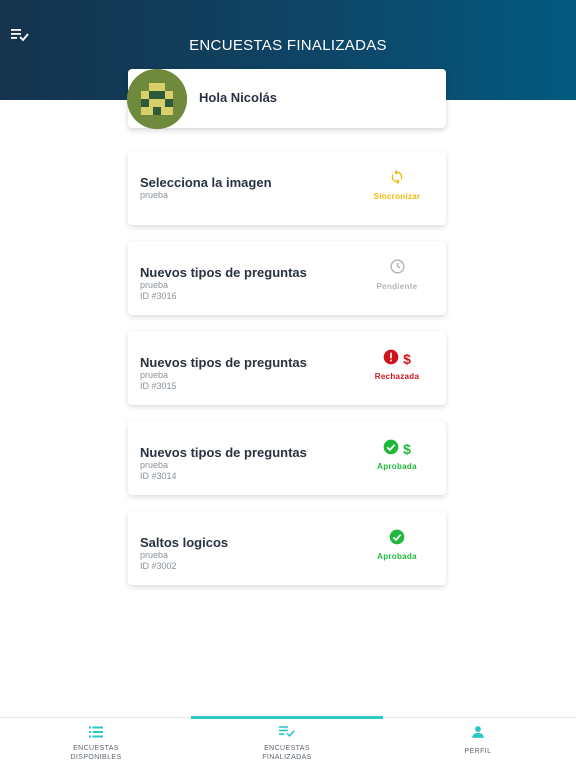  I want to click on tab-perfil: PERFIL, so click(478, 740).